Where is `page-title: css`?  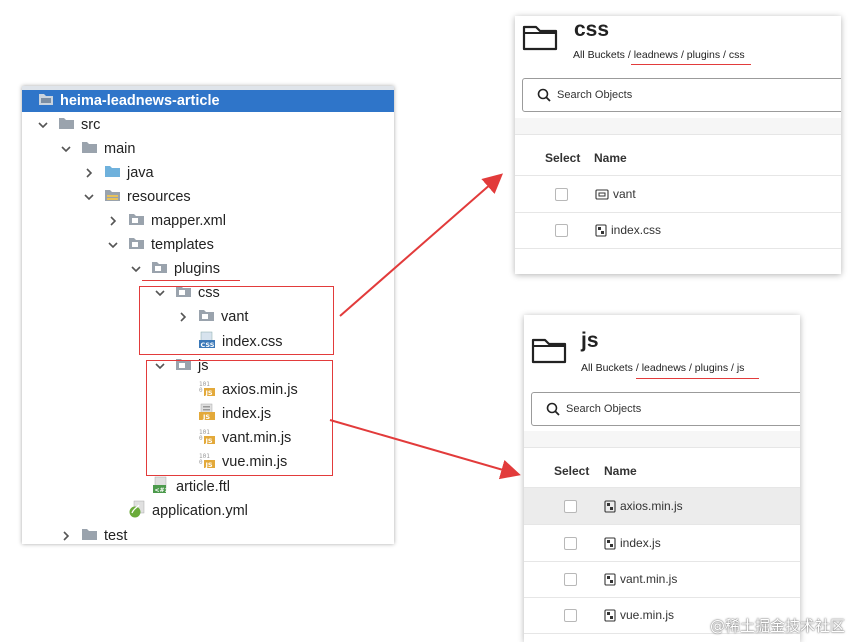 page-title: css is located at coordinates (592, 29).